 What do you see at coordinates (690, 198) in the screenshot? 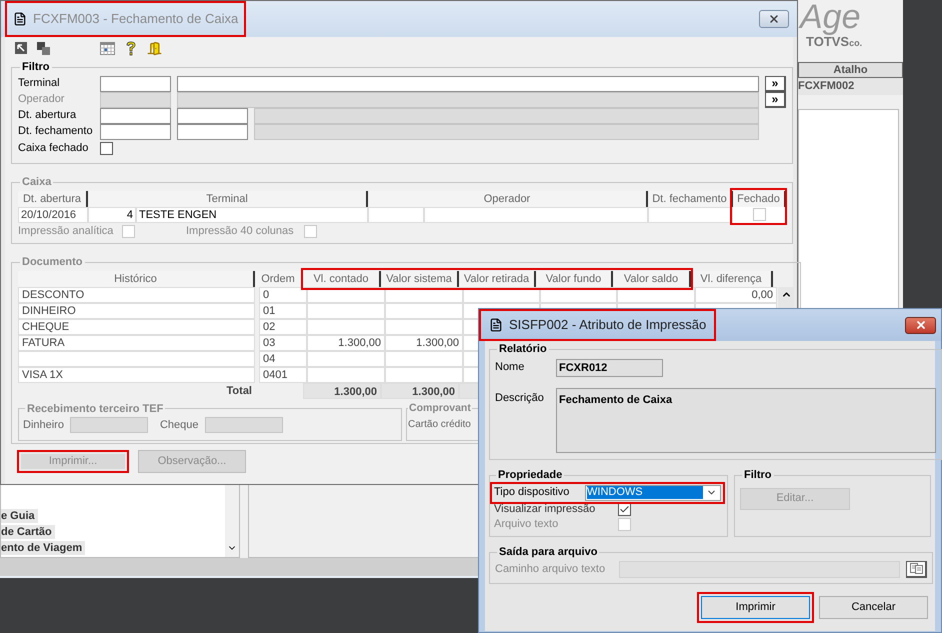
I see `column-header: Dt. fechamento` at bounding box center [690, 198].